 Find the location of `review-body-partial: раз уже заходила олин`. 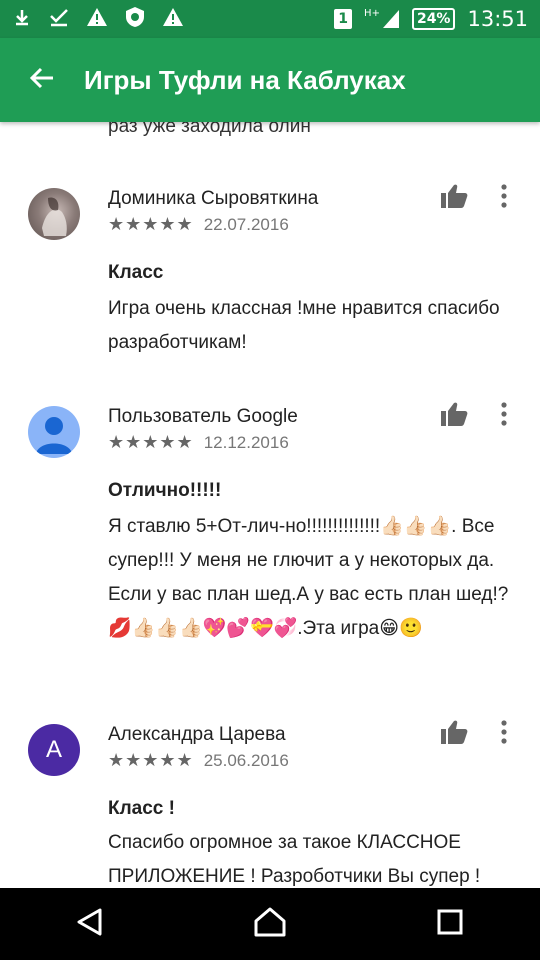

review-body-partial: раз уже заходила олин is located at coordinates (209, 129).